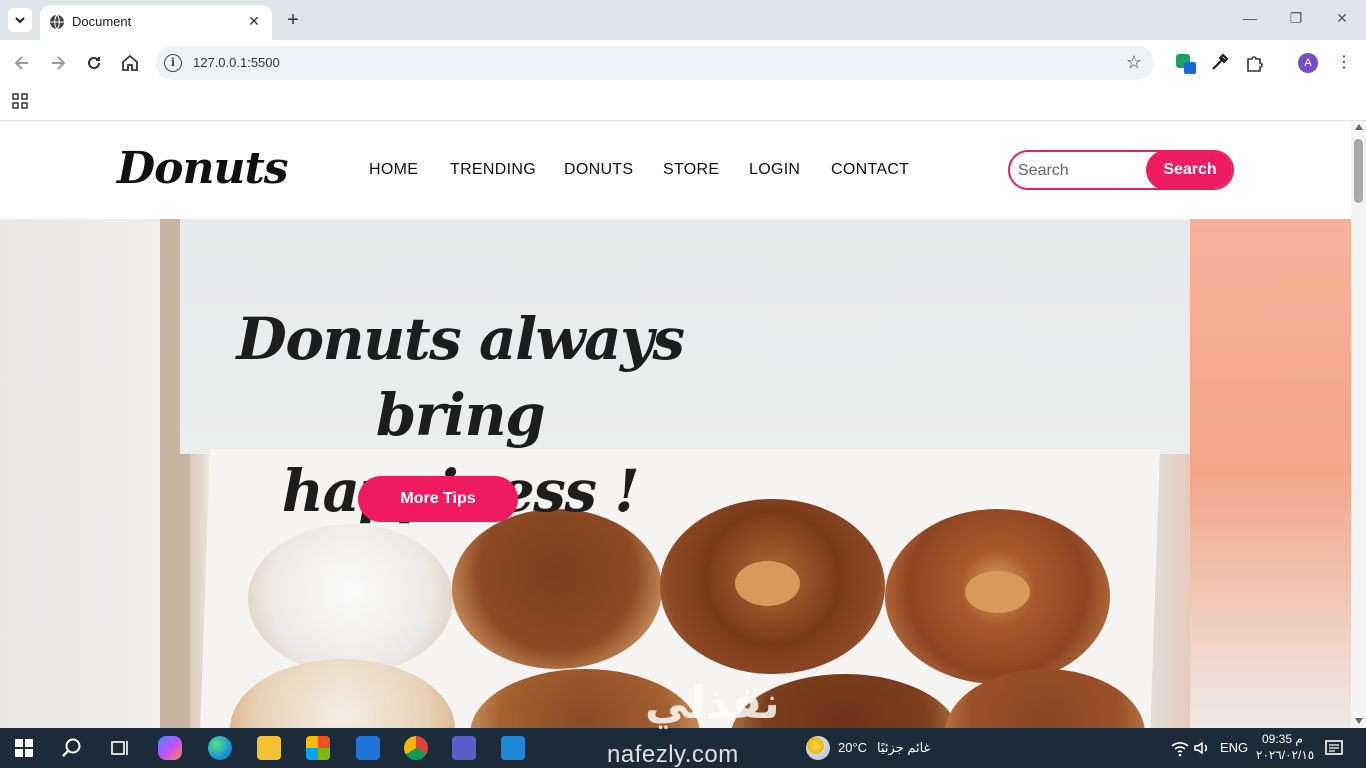 This screenshot has height=769, width=1366. What do you see at coordinates (818, 748) in the screenshot?
I see `weather-icon` at bounding box center [818, 748].